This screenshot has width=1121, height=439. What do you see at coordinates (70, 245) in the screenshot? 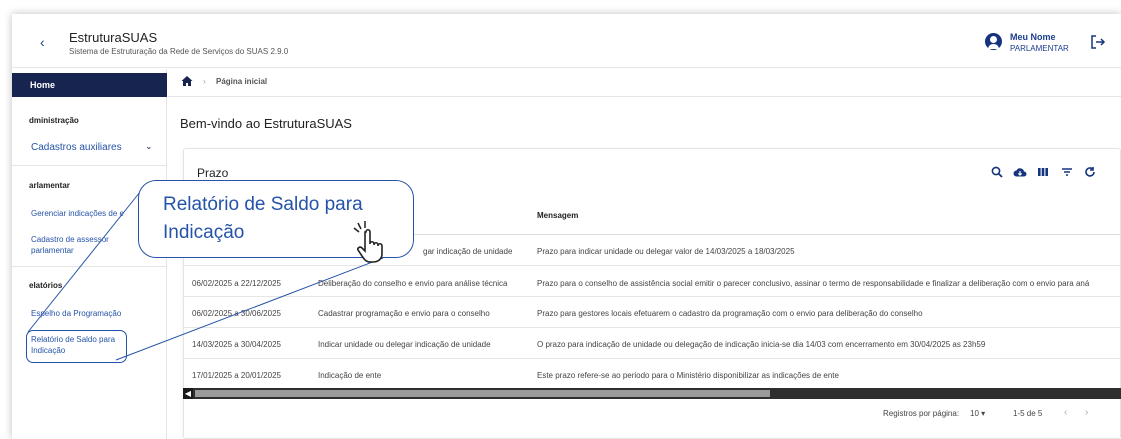
I see `sidebar-item-cadastro-assessor: Cadastro de assessor parlamentar` at bounding box center [70, 245].